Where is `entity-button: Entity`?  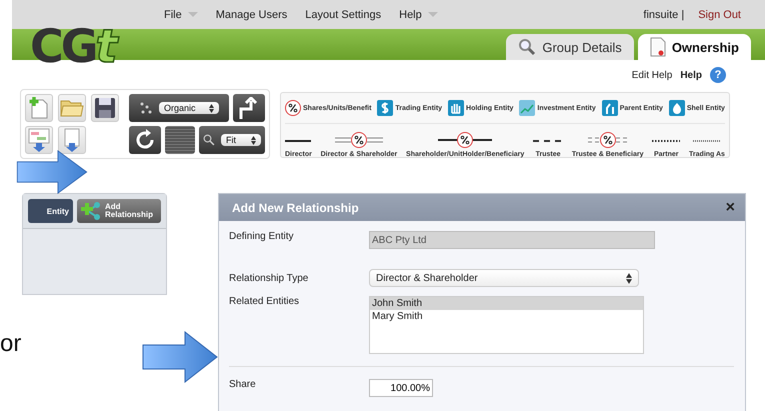
entity-button: Entity is located at coordinates (50, 211).